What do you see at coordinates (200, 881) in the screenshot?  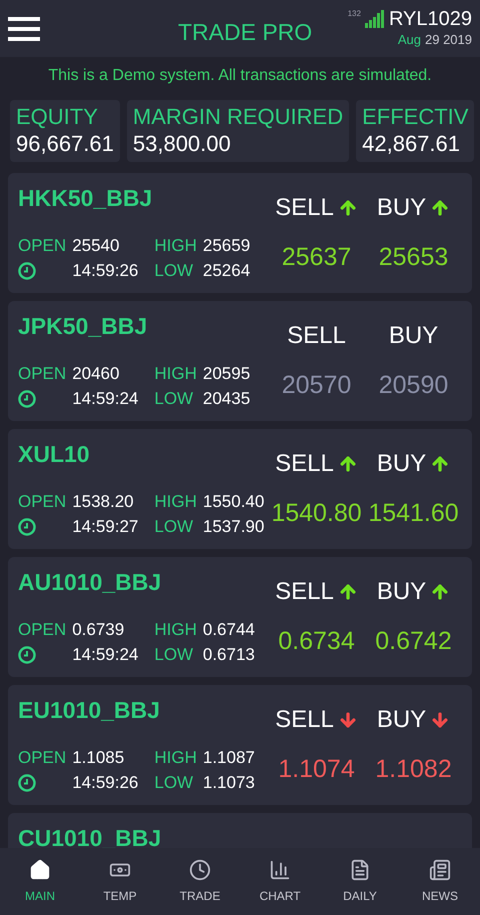 I see `nav-tab: TRADE` at bounding box center [200, 881].